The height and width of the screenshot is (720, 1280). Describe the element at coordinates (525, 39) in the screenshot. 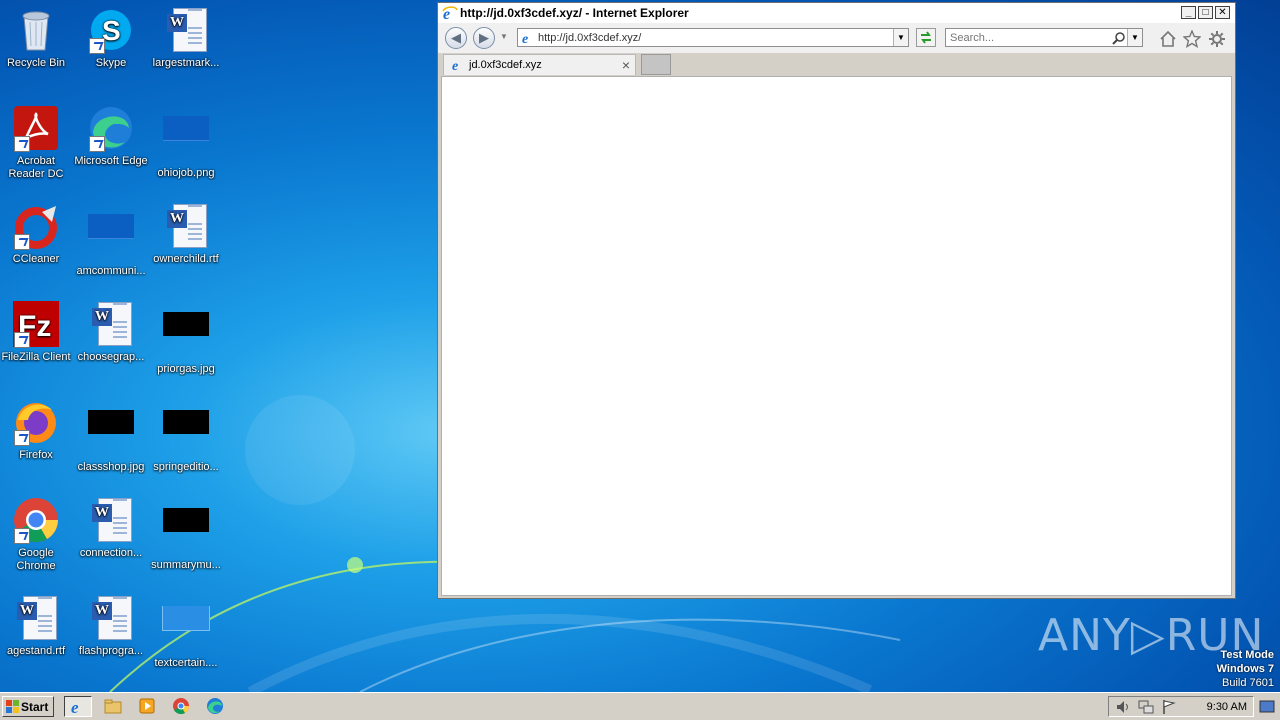

I see `svg-text: e` at that location.